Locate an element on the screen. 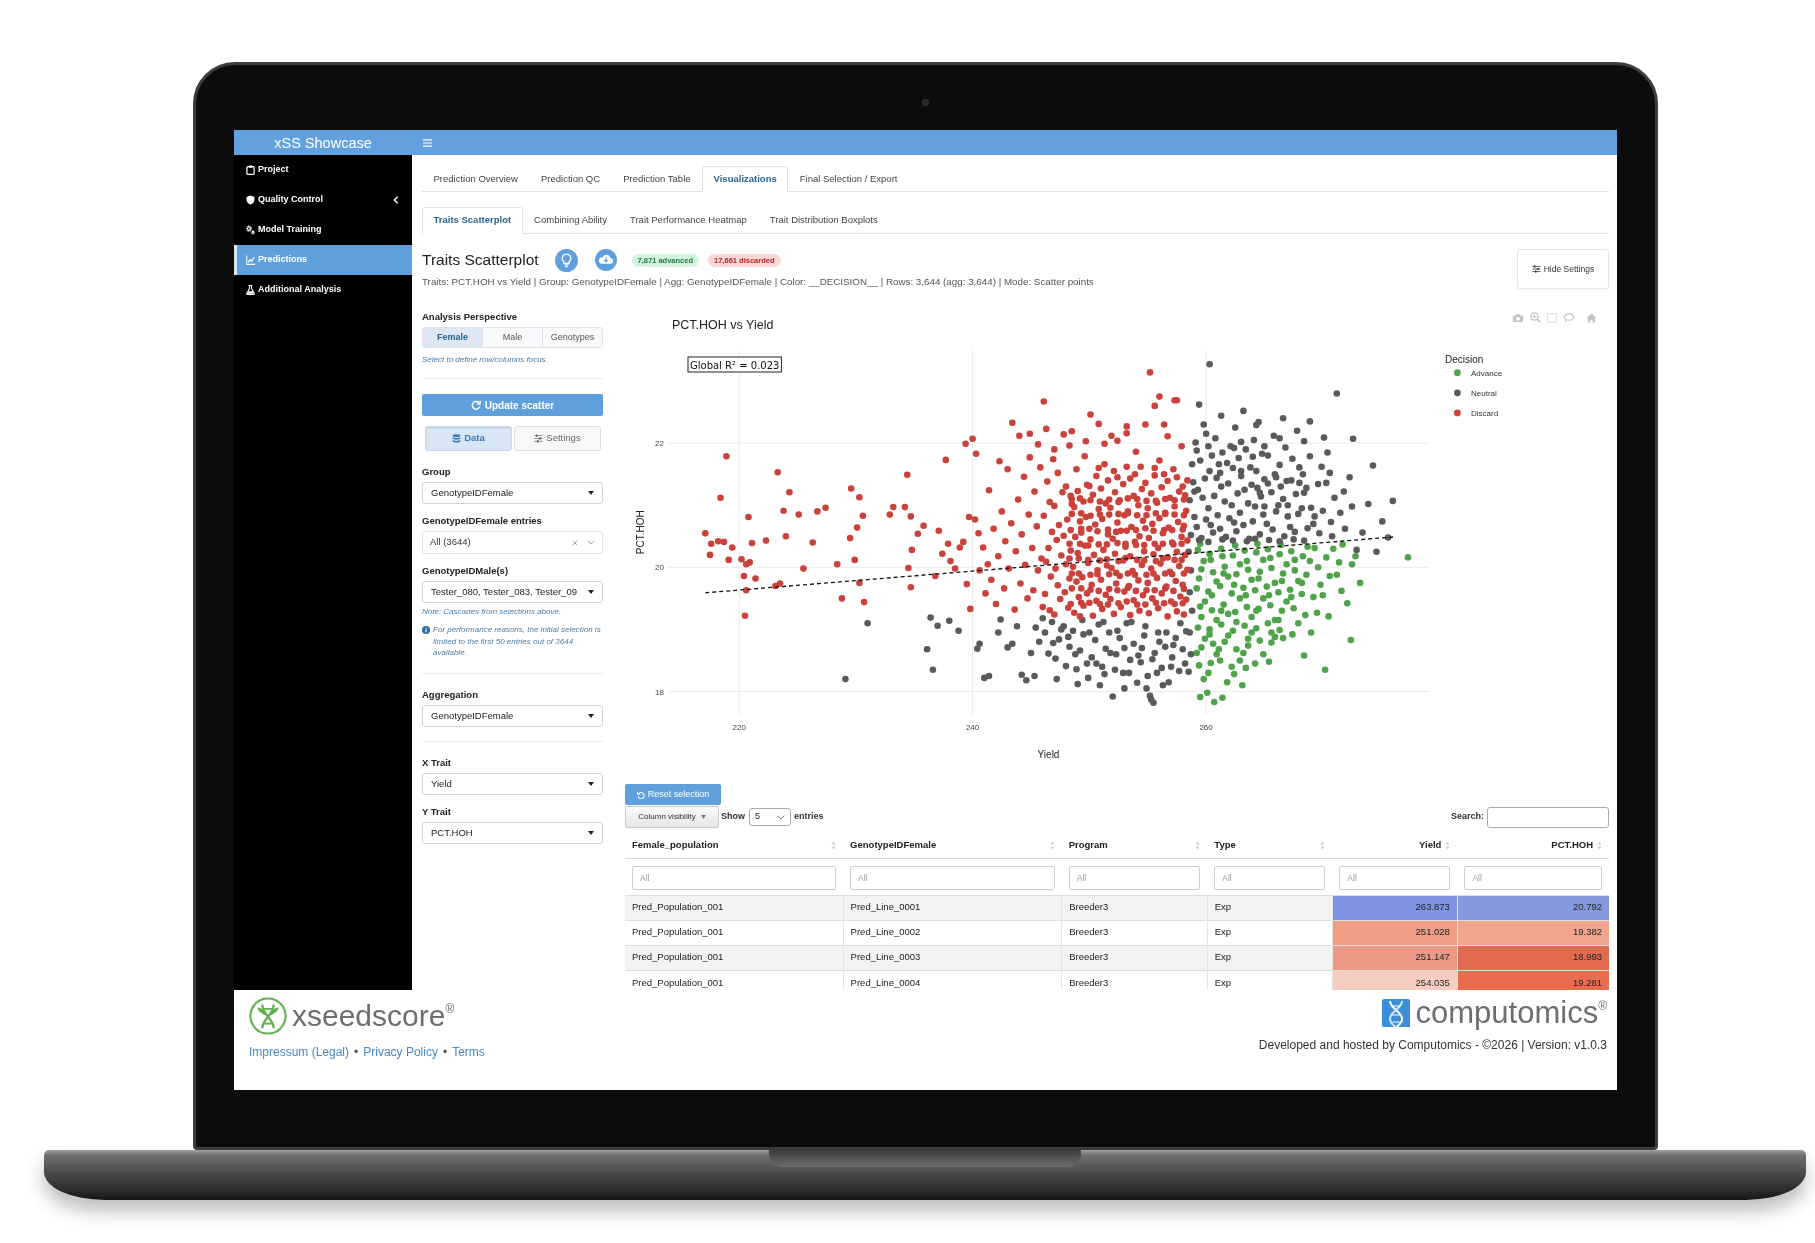  legend-label: Advance is located at coordinates (1487, 373).